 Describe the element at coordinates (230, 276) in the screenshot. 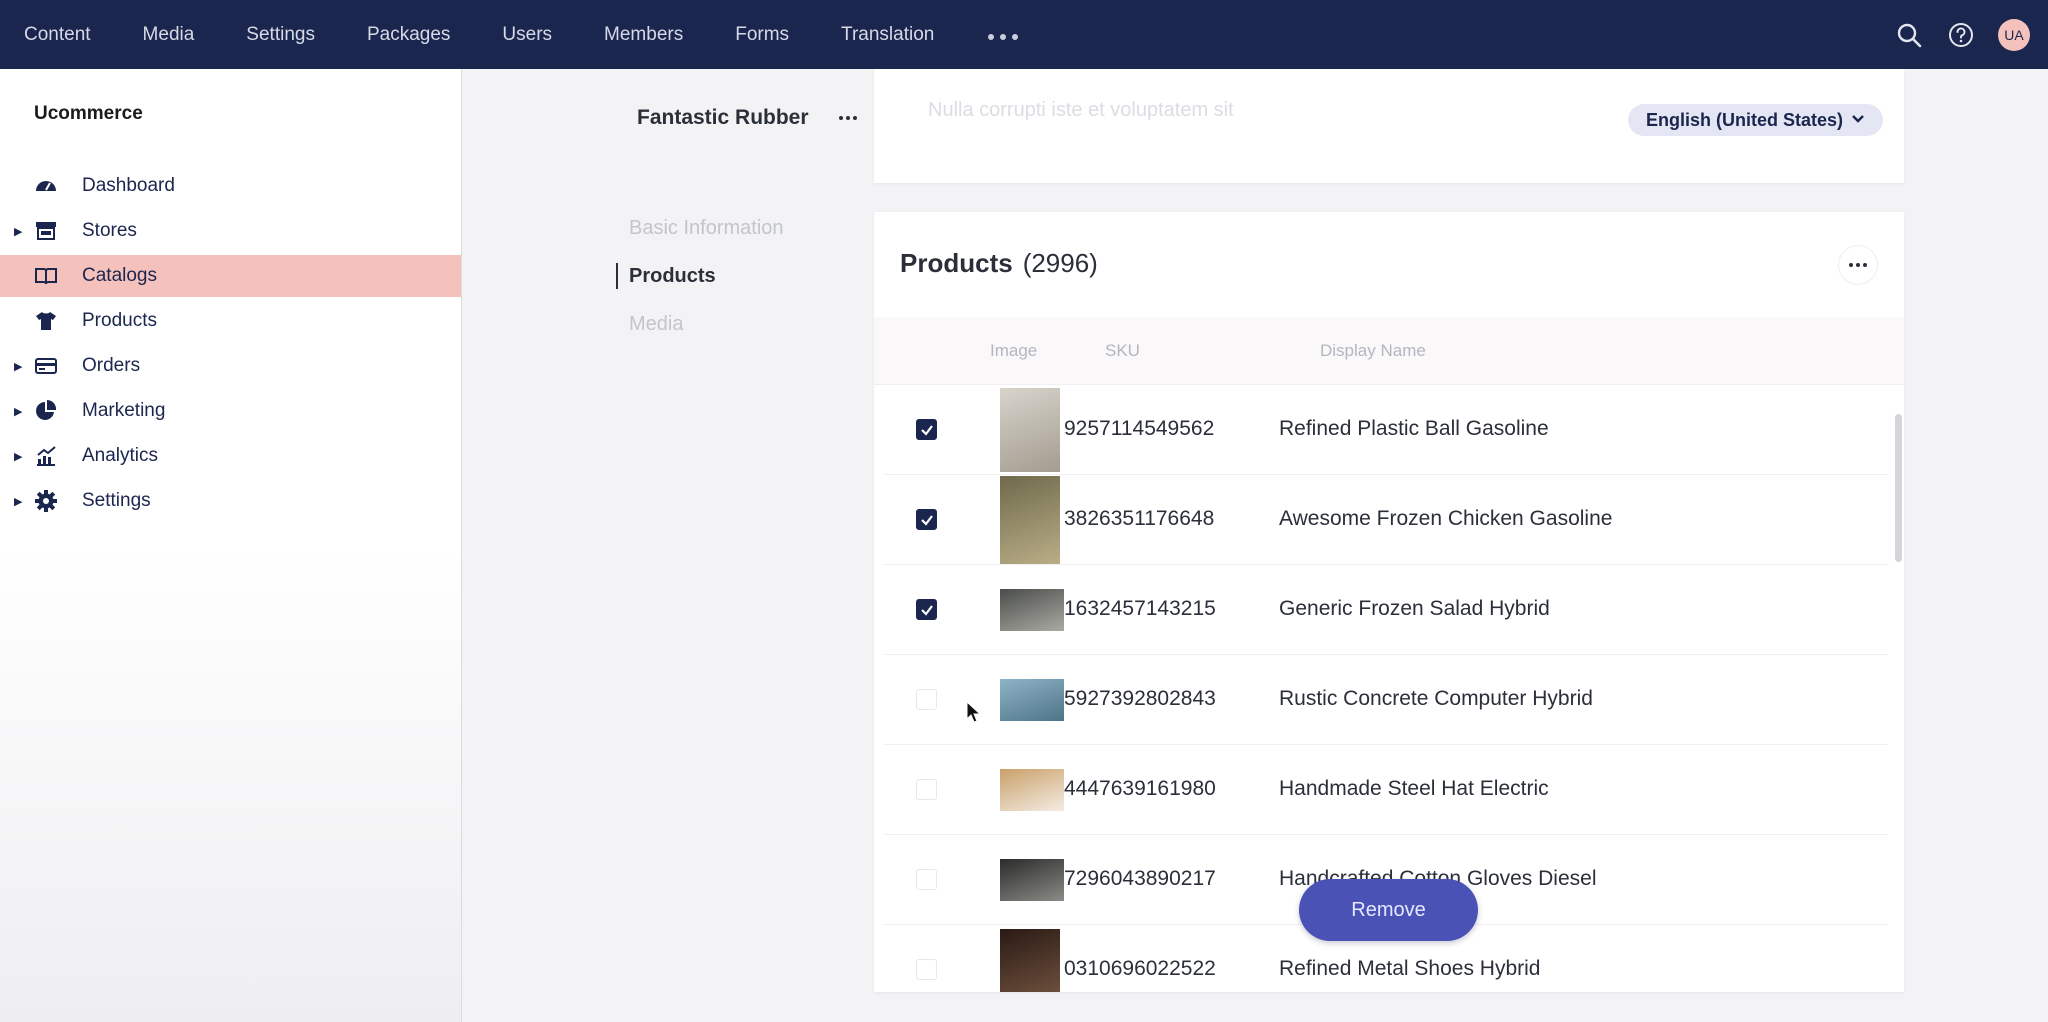

I see `sidebar-item-catalogs: Catalogs` at that location.